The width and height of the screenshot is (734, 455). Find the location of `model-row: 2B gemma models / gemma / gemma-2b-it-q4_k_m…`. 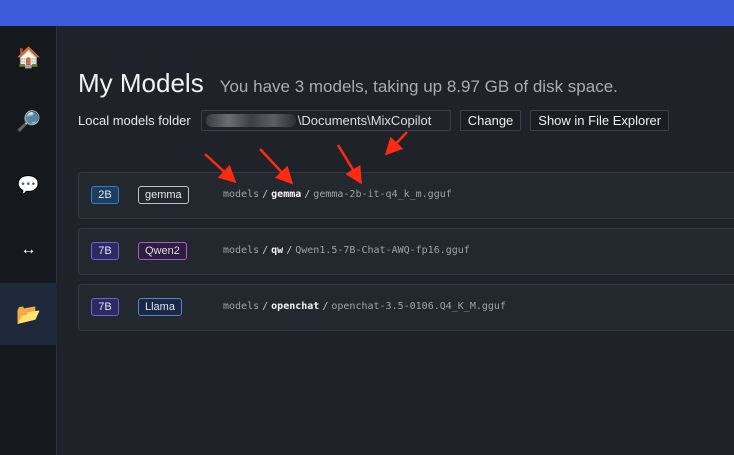

model-row: 2B gemma models / gemma / gemma-2b-it-q4_k_m… is located at coordinates (406, 195).